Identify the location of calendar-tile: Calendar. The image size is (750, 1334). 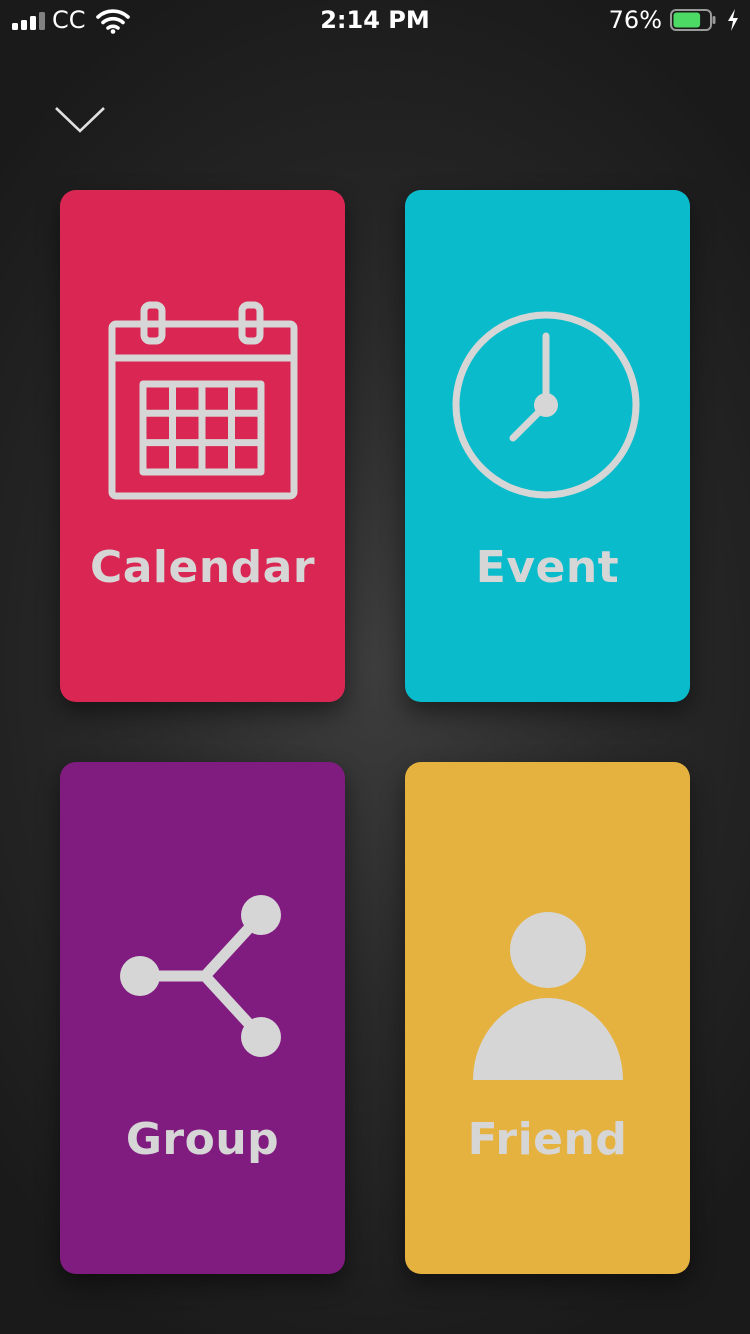
(202, 446).